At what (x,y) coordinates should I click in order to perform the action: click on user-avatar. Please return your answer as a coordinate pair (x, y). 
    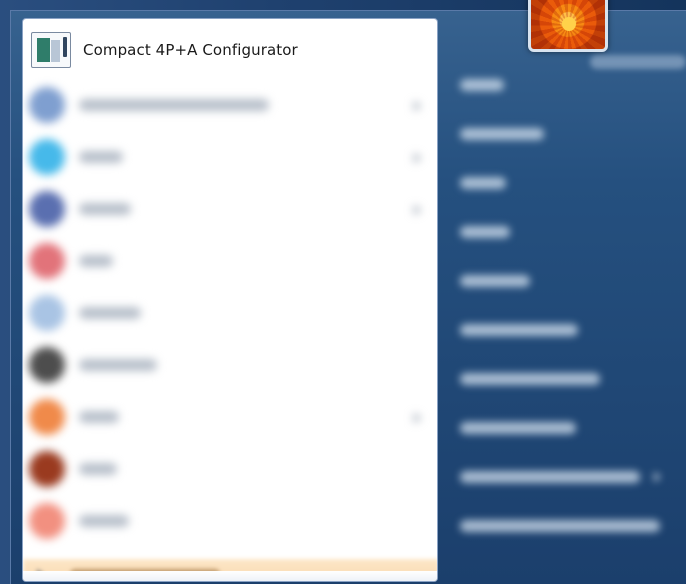
    Looking at the image, I should click on (568, 26).